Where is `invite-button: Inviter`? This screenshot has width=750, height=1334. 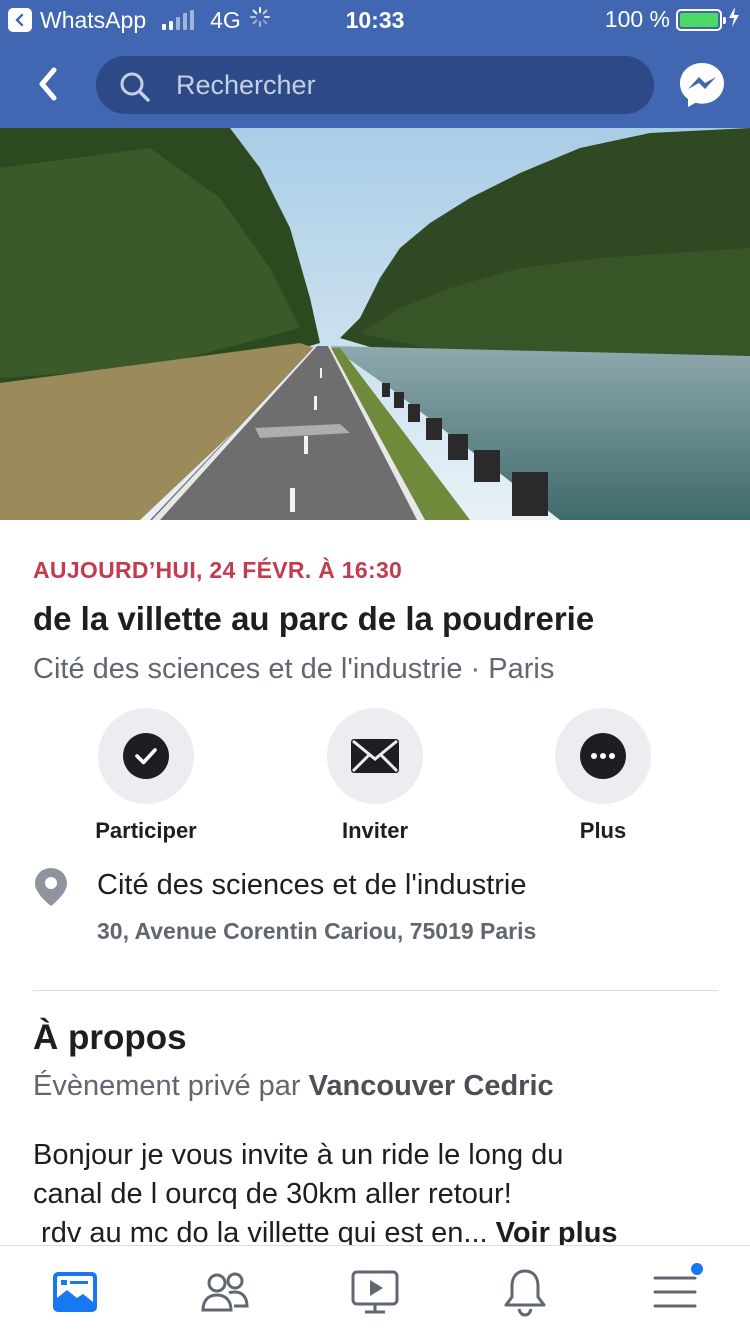 invite-button: Inviter is located at coordinates (375, 776).